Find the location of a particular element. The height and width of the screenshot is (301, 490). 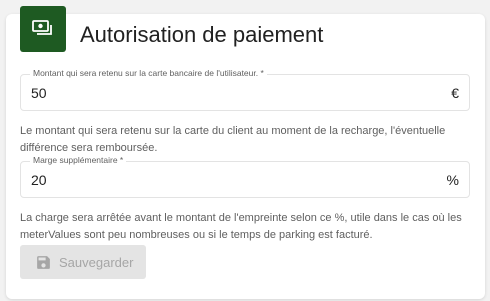

save-button: Sauvegarder is located at coordinates (83, 262).